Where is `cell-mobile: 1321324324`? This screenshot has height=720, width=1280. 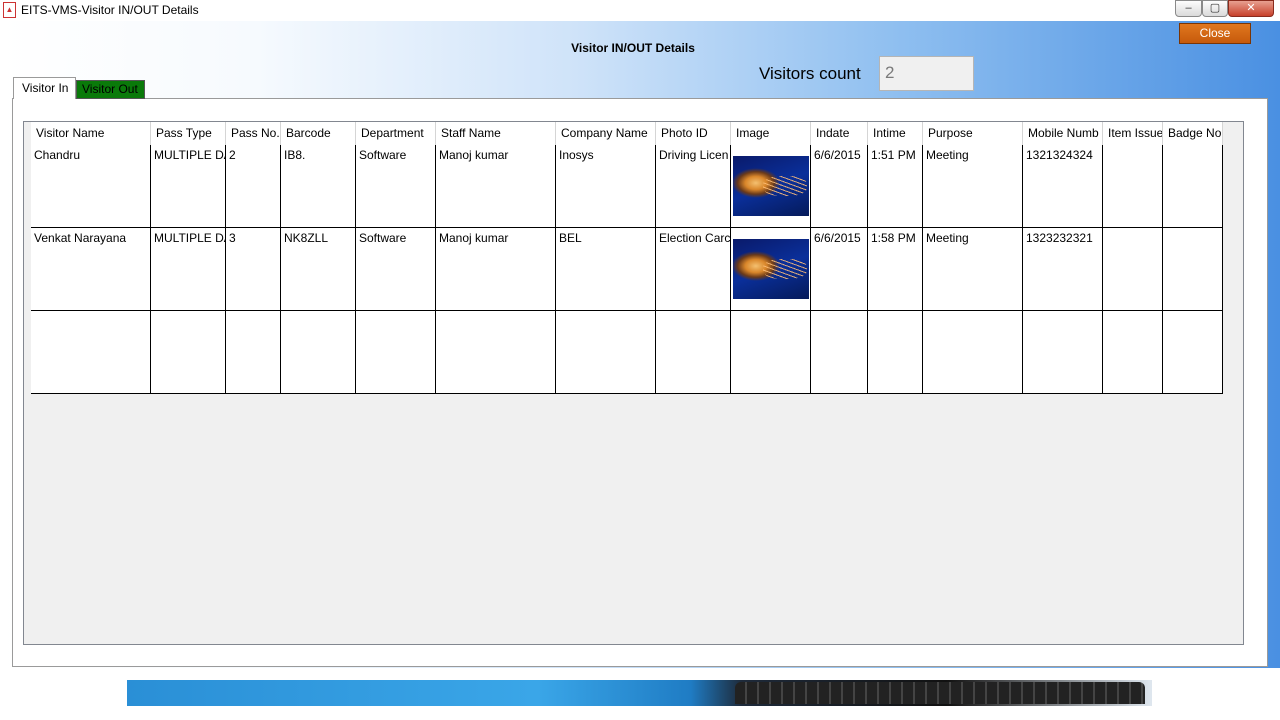
cell-mobile: 1321324324 is located at coordinates (1063, 186).